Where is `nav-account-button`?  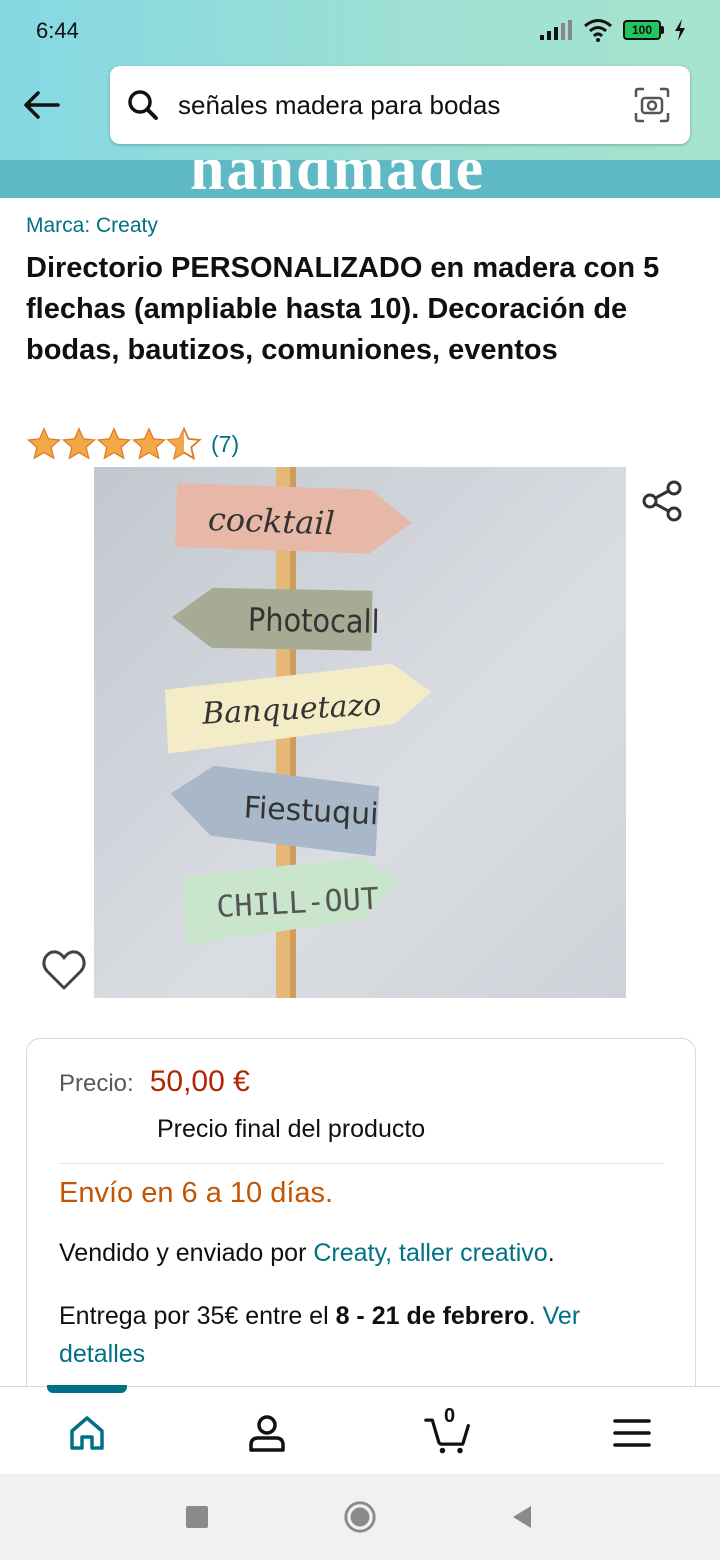
nav-account-button is located at coordinates (267, 1433).